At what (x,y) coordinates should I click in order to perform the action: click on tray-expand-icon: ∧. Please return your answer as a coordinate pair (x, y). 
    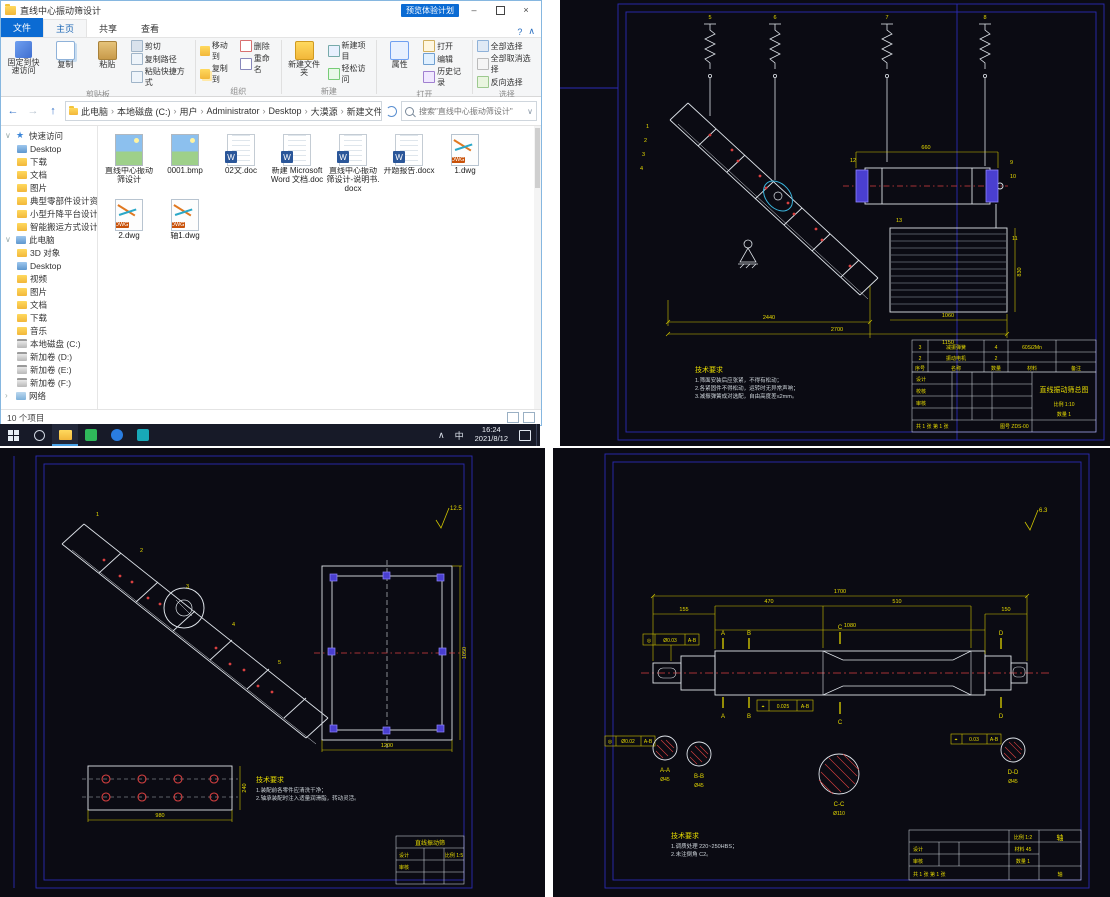
    Looking at the image, I should click on (441, 435).